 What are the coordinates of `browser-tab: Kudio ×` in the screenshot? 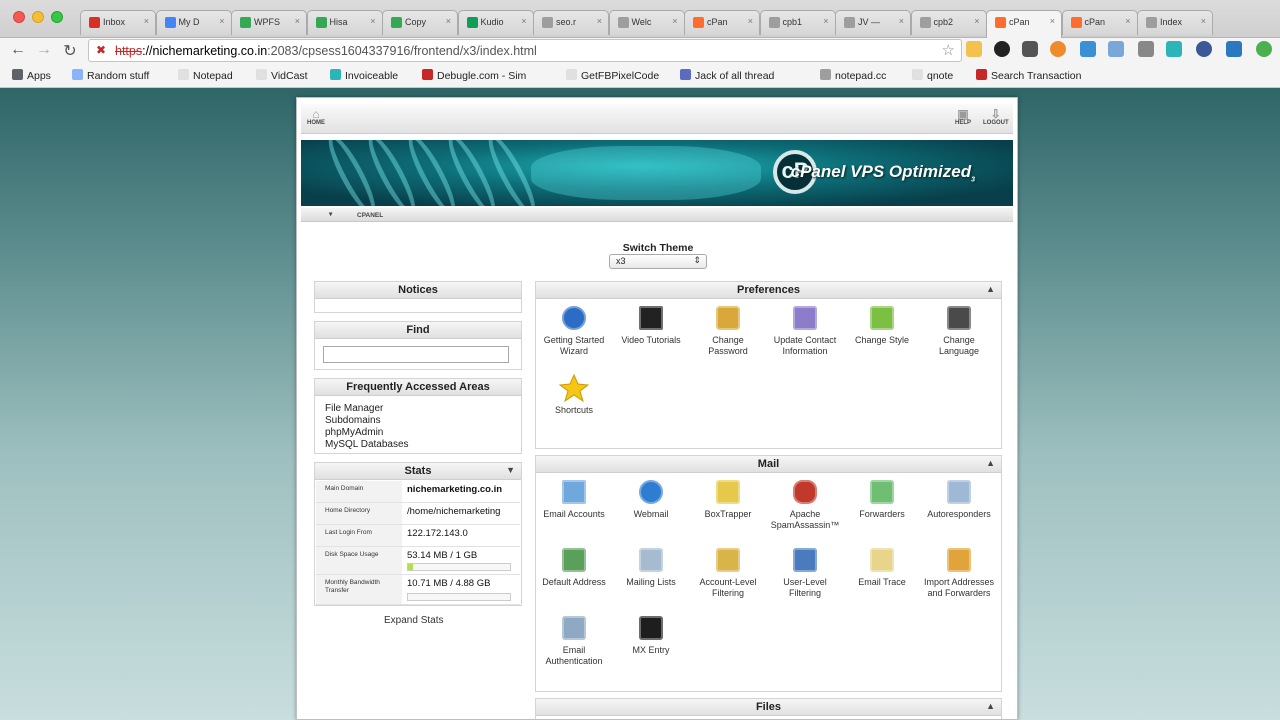 It's located at (495, 22).